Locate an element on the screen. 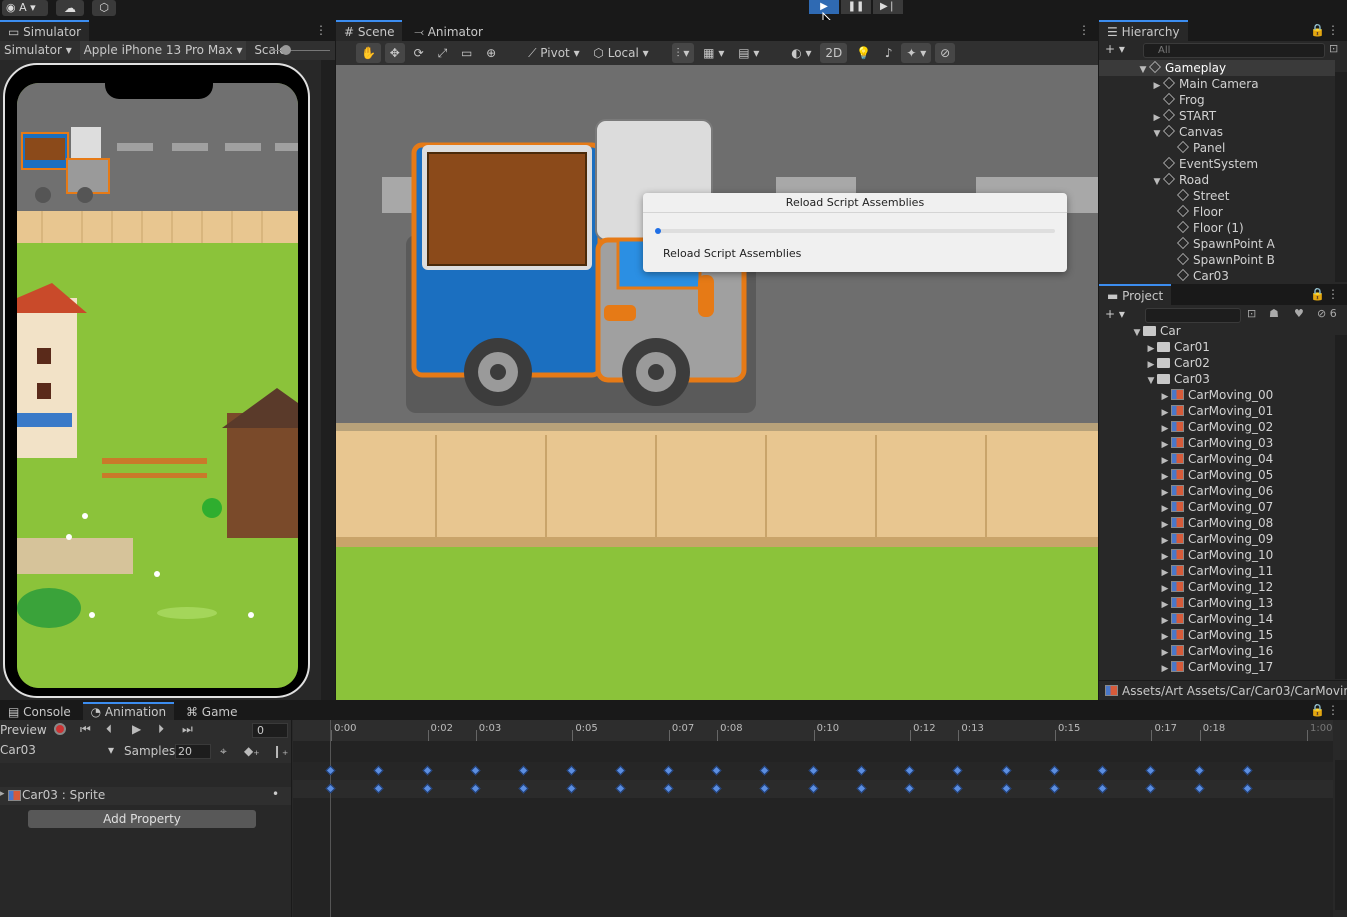 The height and width of the screenshot is (917, 1347). hierarchy-item: EventSystem is located at coordinates (1217, 164).